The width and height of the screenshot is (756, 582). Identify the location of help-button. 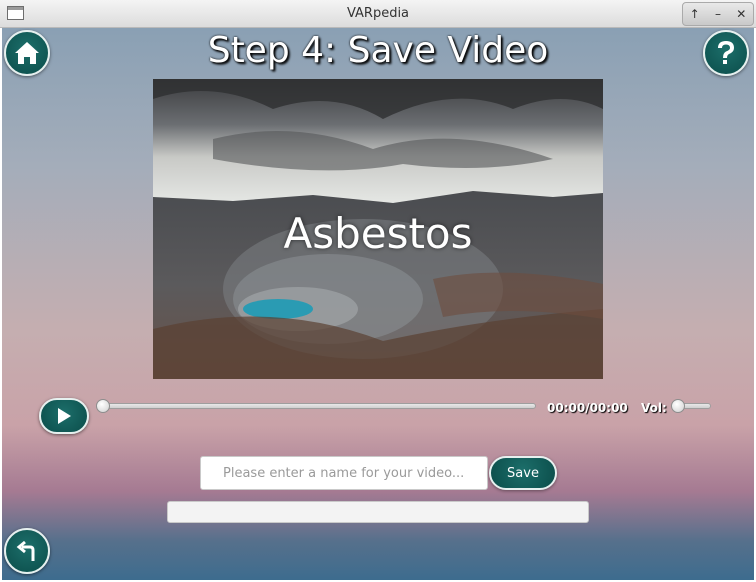
(726, 53).